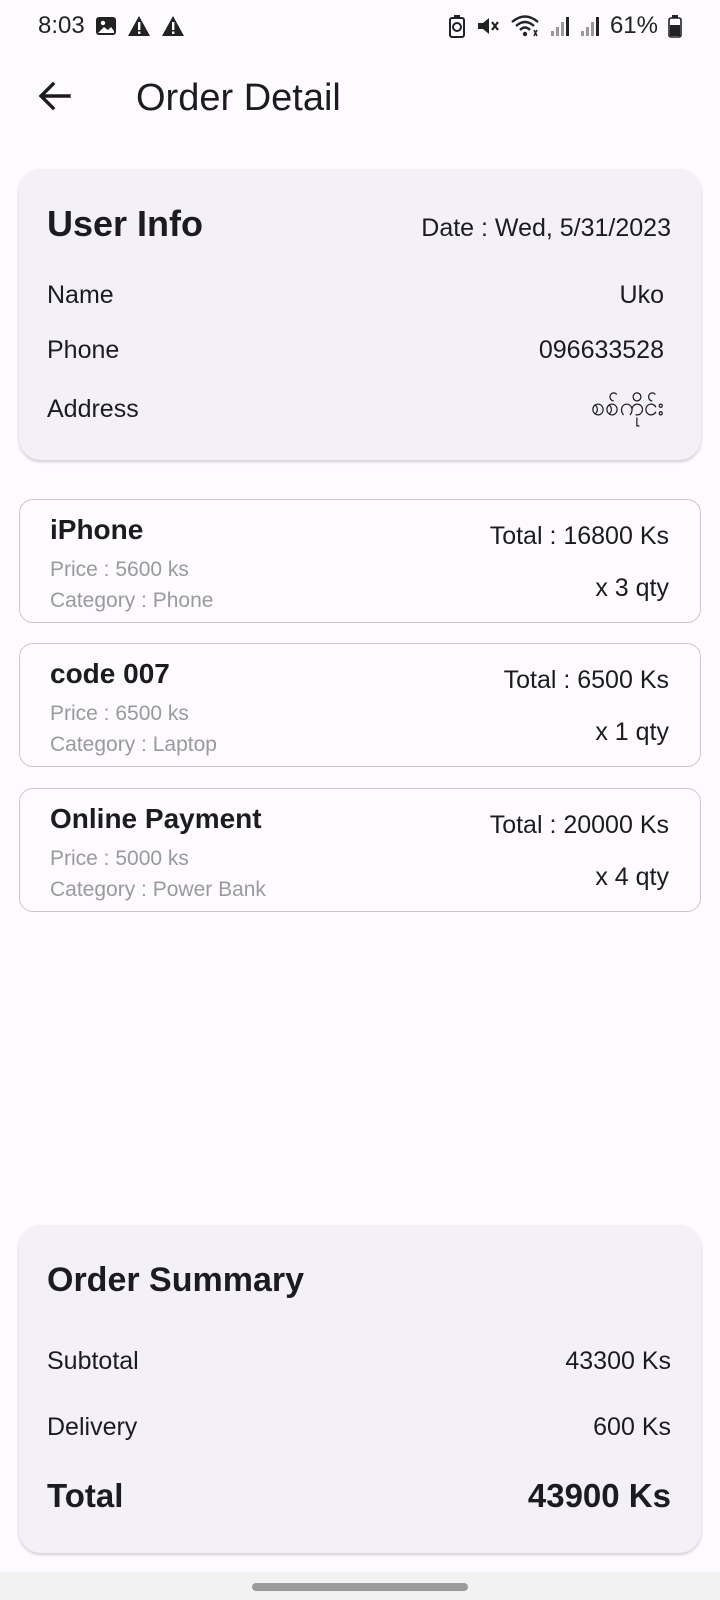 The width and height of the screenshot is (720, 1600). Describe the element at coordinates (360, 26) in the screenshot. I see `status-bar: 8:03 61%` at that location.